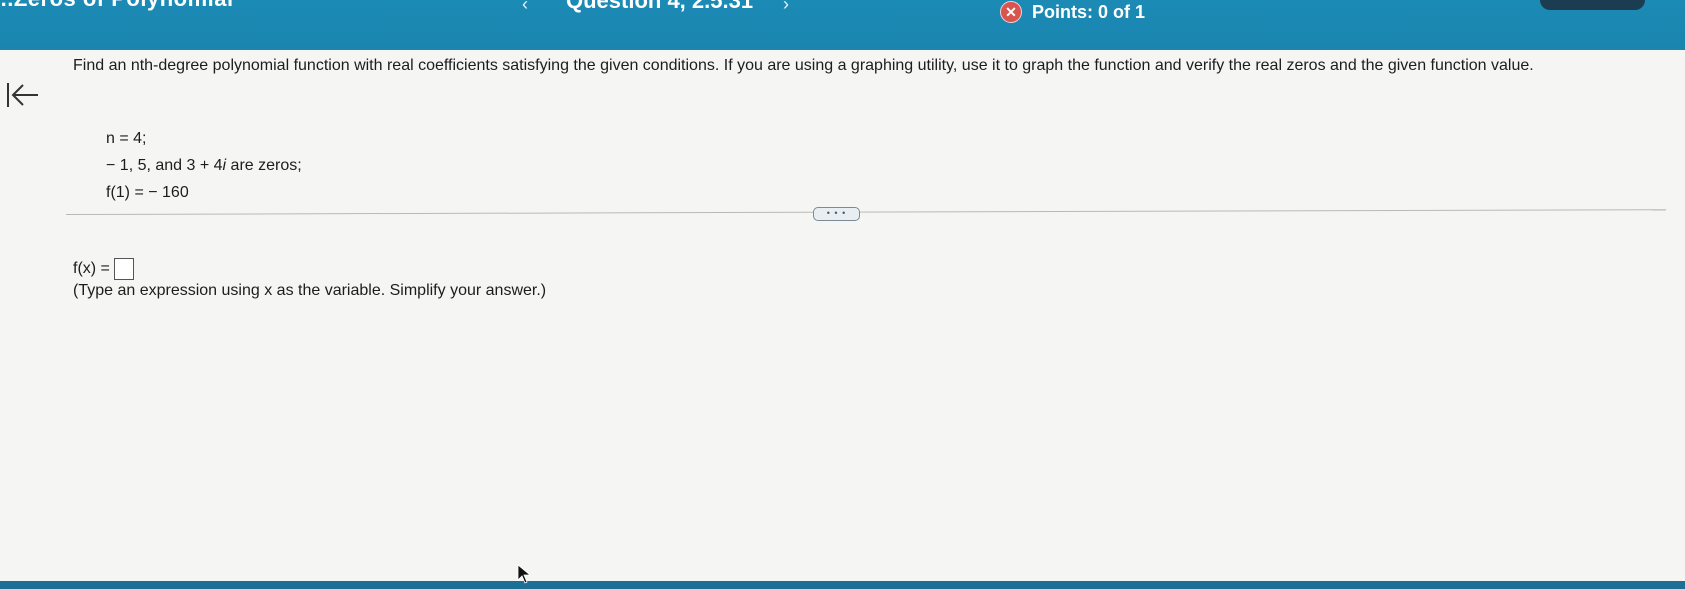 Image resolution: width=1685 pixels, height=589 pixels. Describe the element at coordinates (91, 268) in the screenshot. I see `answer-label: f(x) =` at that location.